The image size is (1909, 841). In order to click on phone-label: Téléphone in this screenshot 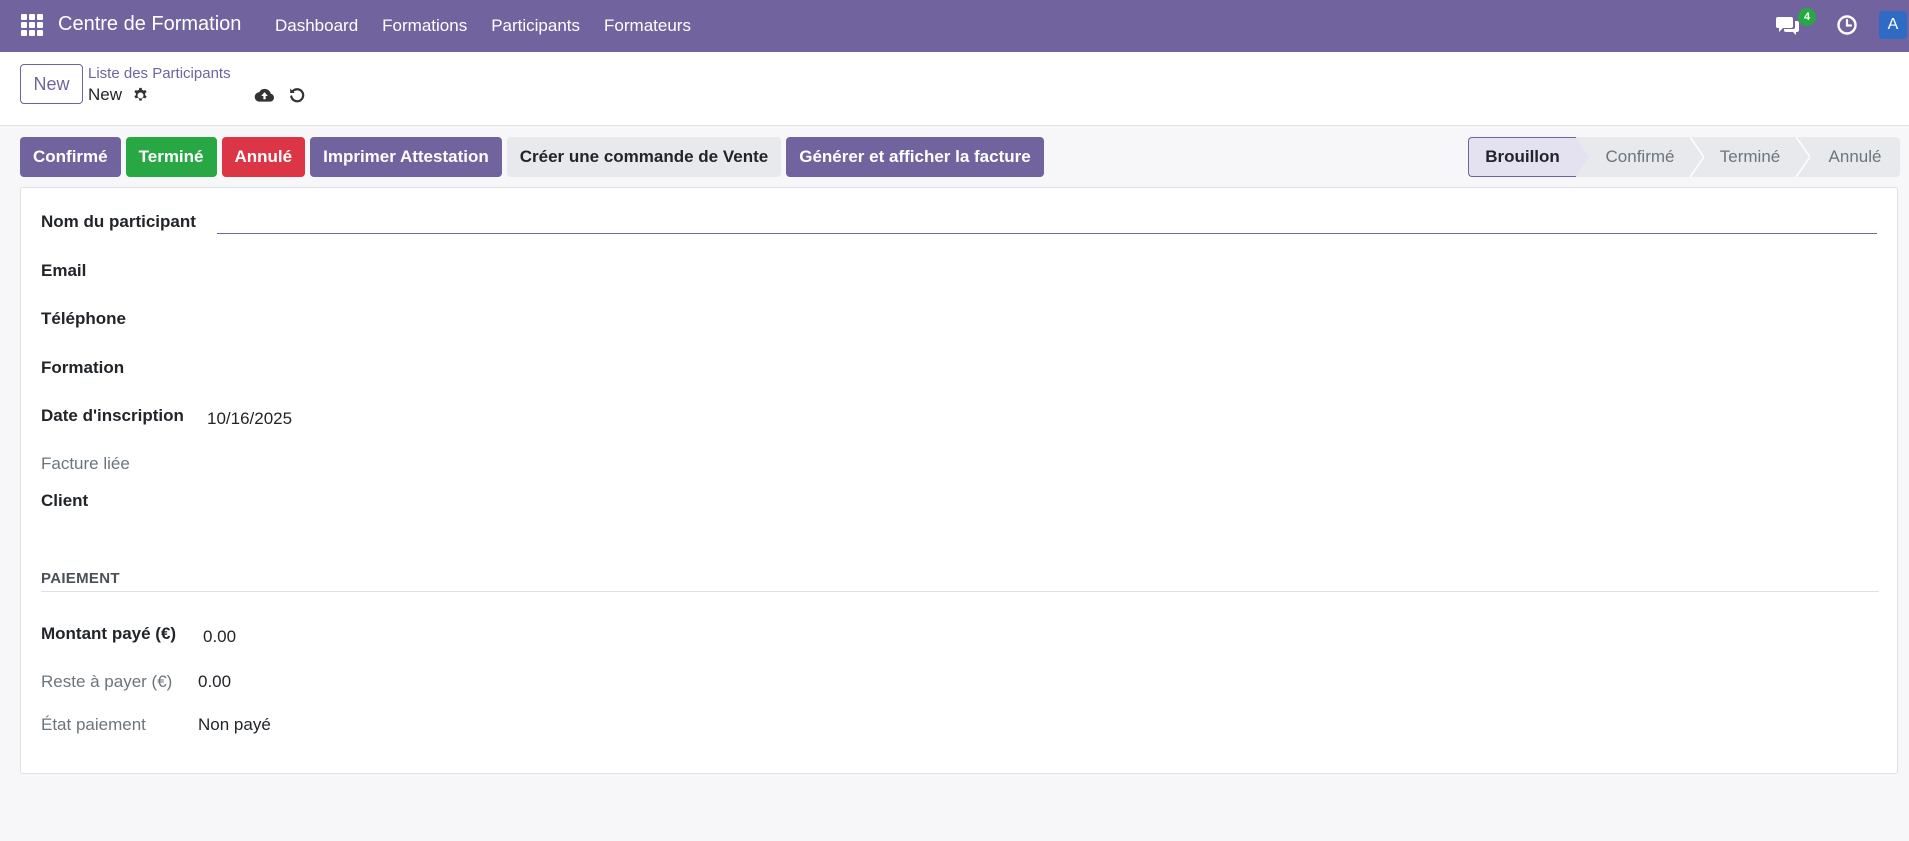, I will do `click(84, 318)`.